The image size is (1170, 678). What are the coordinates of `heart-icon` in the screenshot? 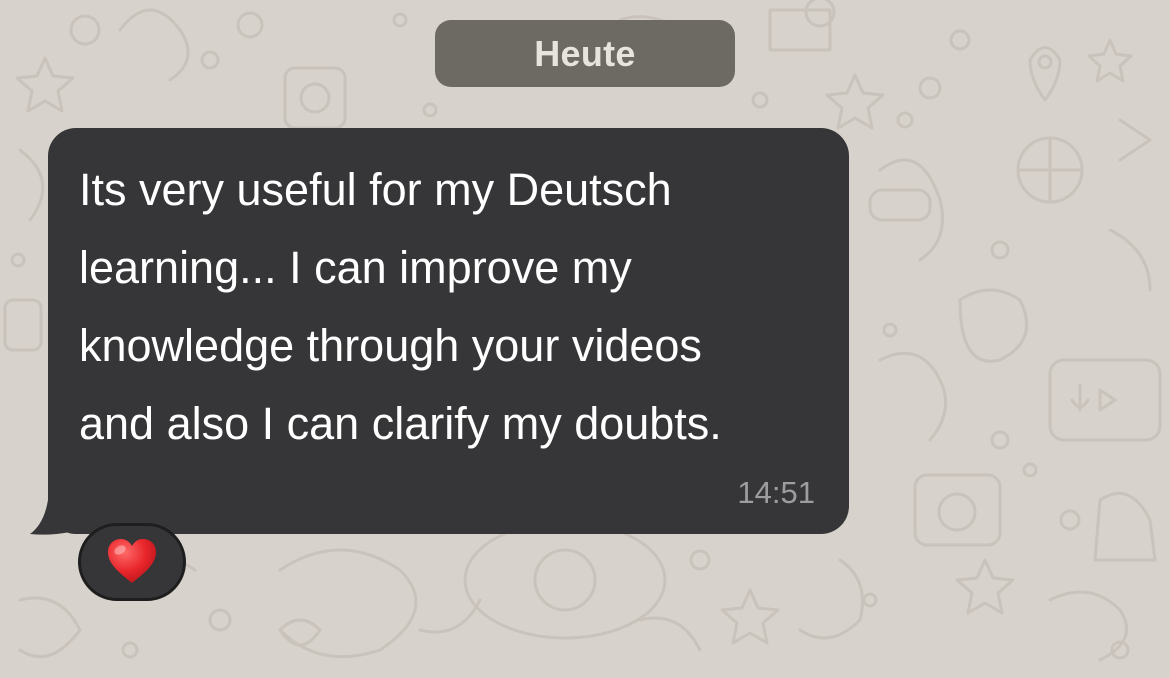 It's located at (132, 561).